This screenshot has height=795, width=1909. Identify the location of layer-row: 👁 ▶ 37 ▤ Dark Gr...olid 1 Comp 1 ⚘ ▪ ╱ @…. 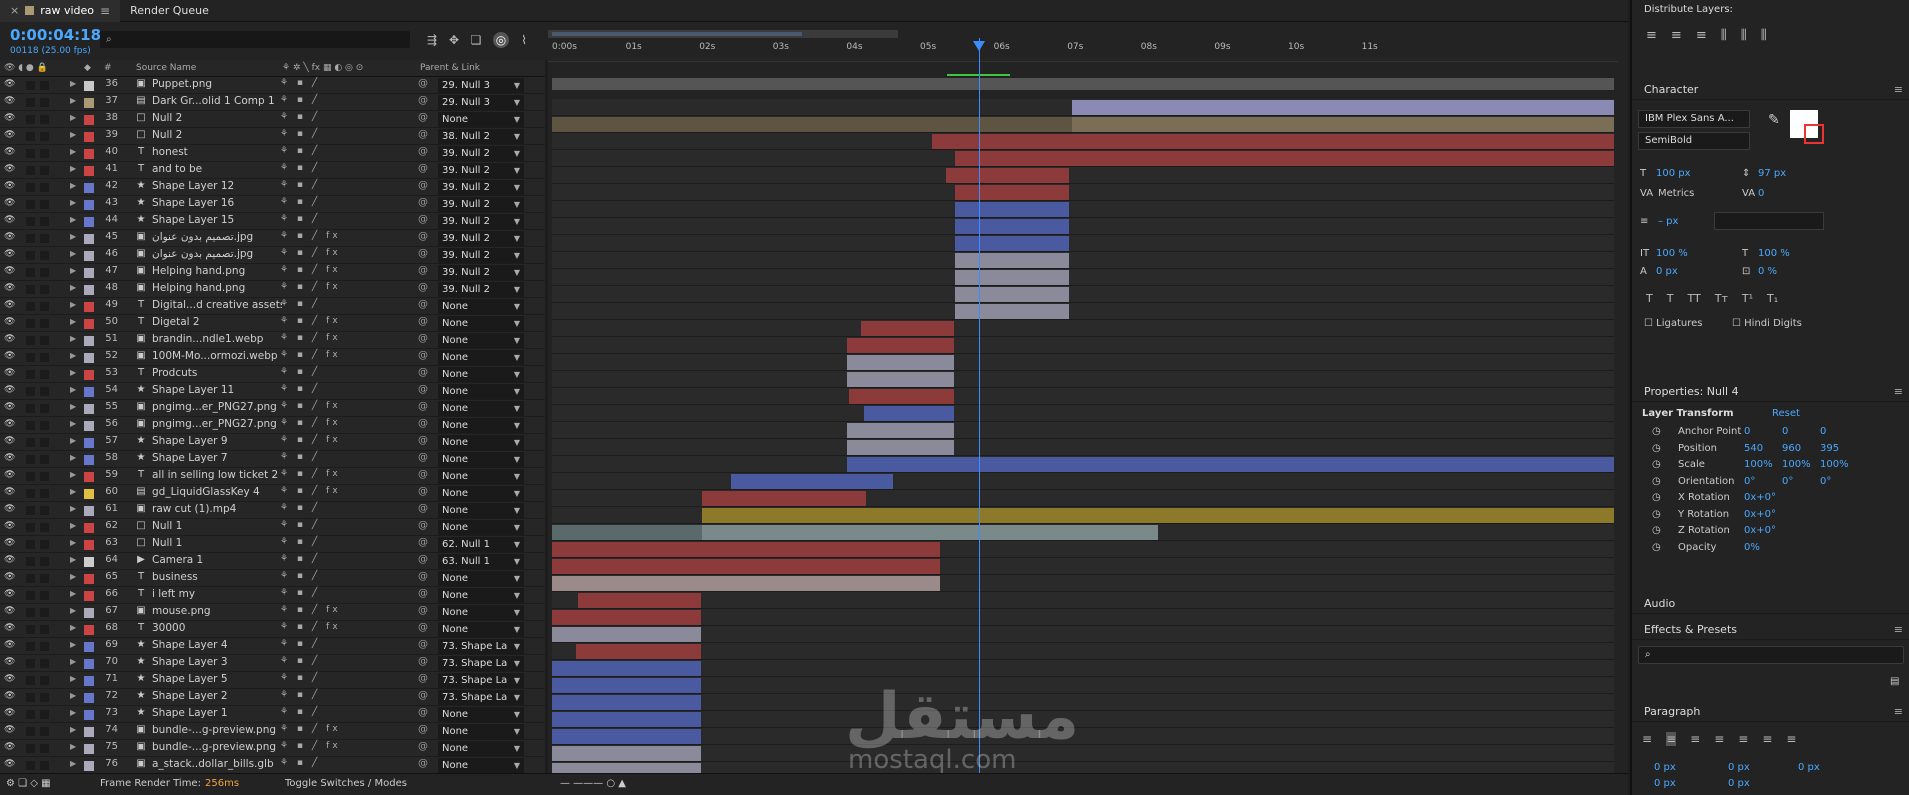
(272, 102).